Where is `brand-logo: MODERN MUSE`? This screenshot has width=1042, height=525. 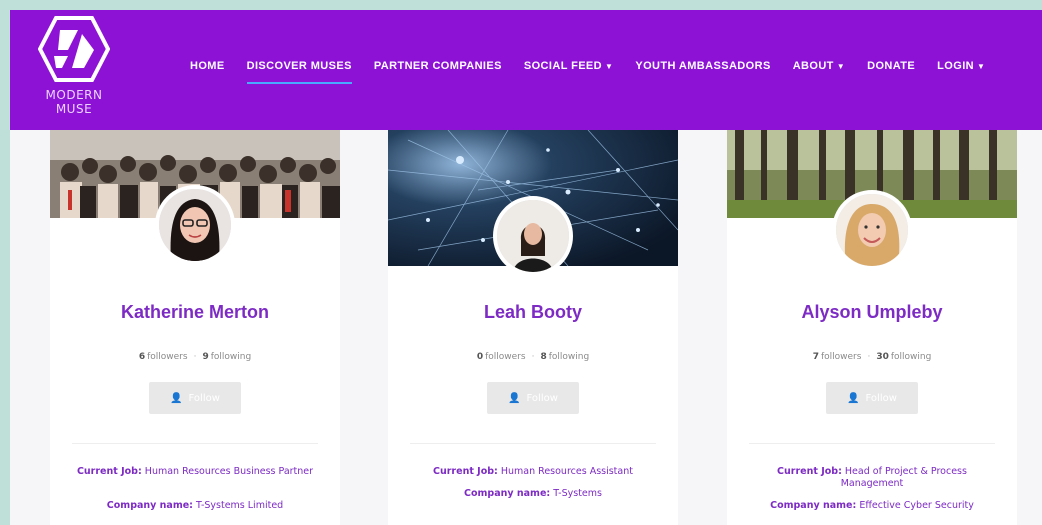
brand-logo: MODERN MUSE is located at coordinates (74, 70).